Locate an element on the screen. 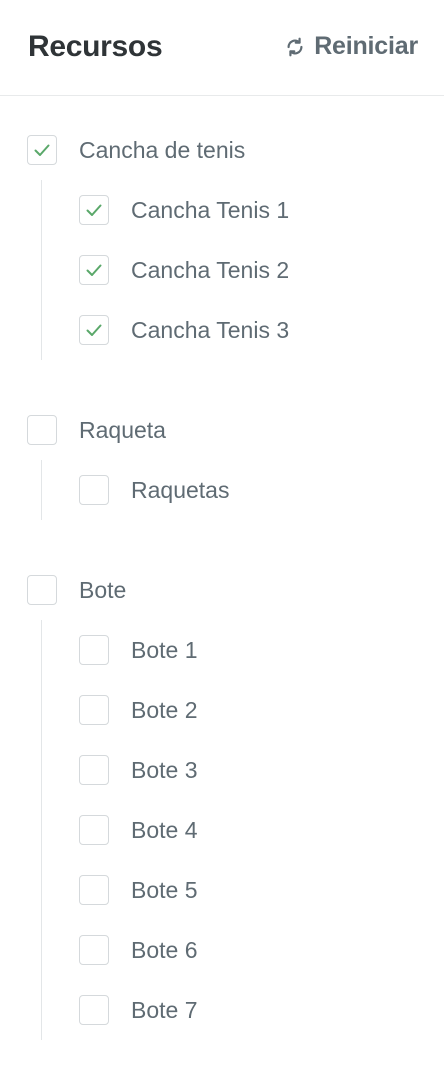 The height and width of the screenshot is (1080, 444). group-label: Cancha de tenis is located at coordinates (162, 149).